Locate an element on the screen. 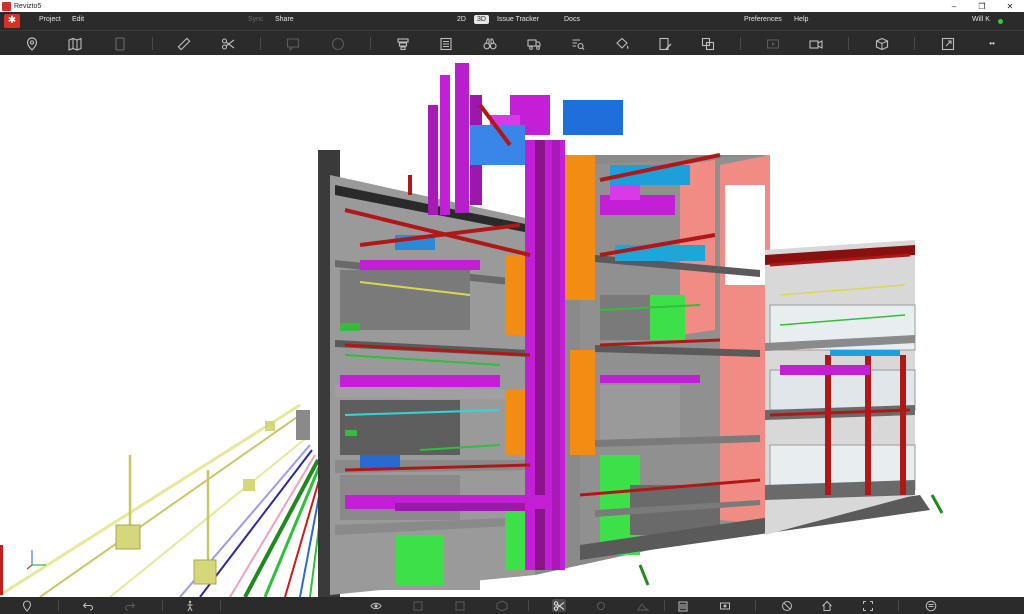  edit-document-icon is located at coordinates (665, 43).